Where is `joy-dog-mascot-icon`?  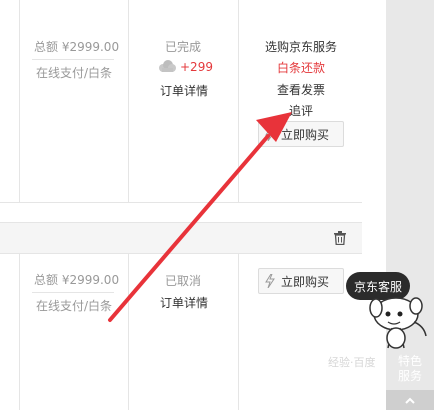
joy-dog-mascot-icon is located at coordinates (399, 323).